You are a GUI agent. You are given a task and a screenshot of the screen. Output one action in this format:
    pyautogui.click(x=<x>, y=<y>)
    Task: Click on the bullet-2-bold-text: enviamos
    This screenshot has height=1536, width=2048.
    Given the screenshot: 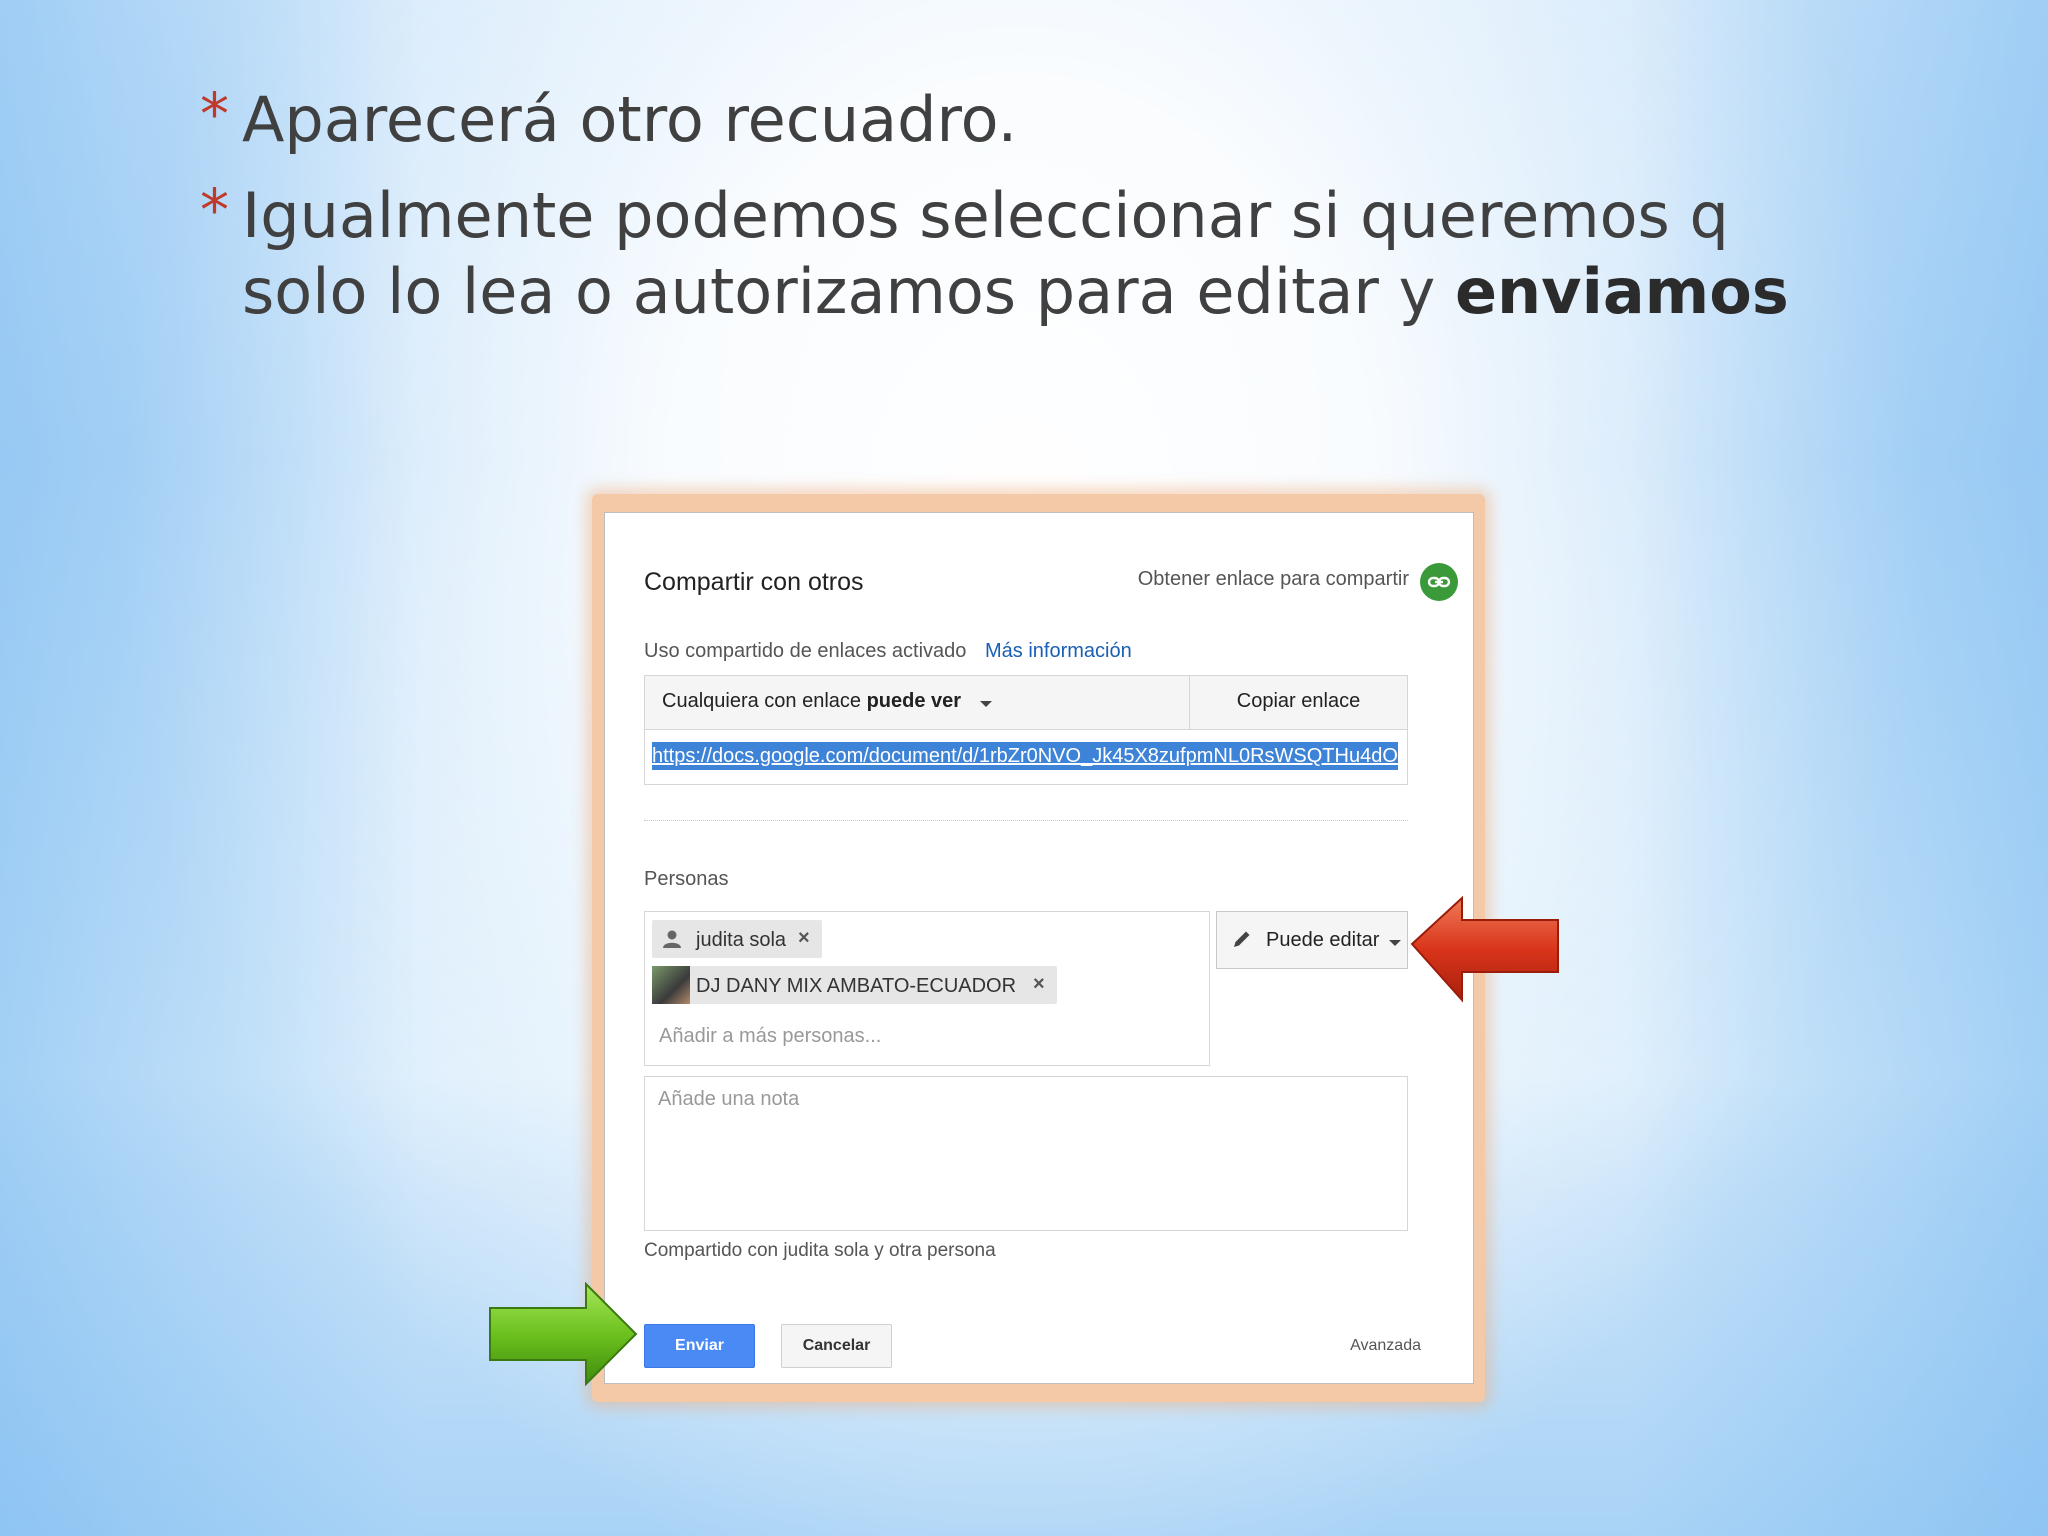 What is the action you would take?
    pyautogui.click(x=1621, y=291)
    